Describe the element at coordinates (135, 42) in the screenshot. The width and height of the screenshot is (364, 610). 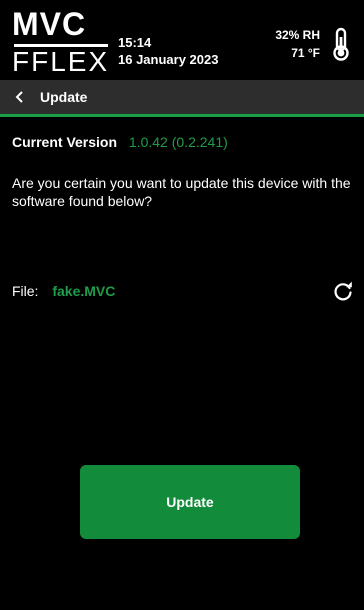
I see `clock-time: 15:14` at that location.